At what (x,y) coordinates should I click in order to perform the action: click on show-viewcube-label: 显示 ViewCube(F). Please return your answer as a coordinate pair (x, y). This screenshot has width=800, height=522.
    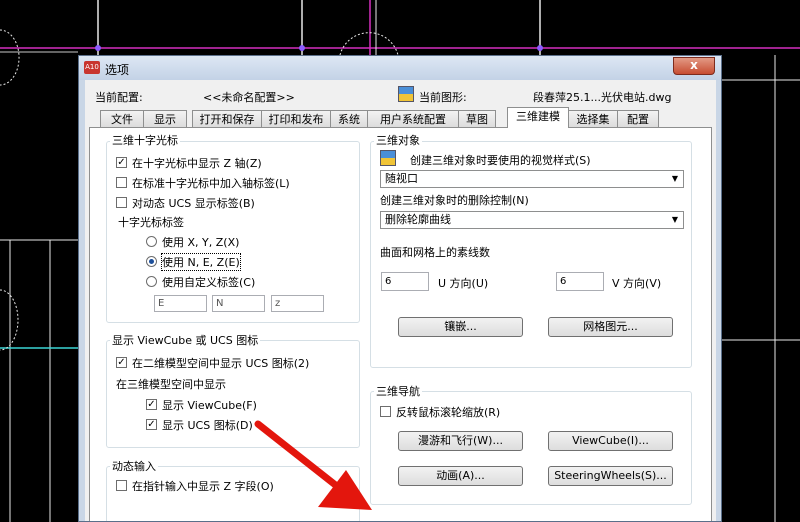
    Looking at the image, I should click on (209, 405).